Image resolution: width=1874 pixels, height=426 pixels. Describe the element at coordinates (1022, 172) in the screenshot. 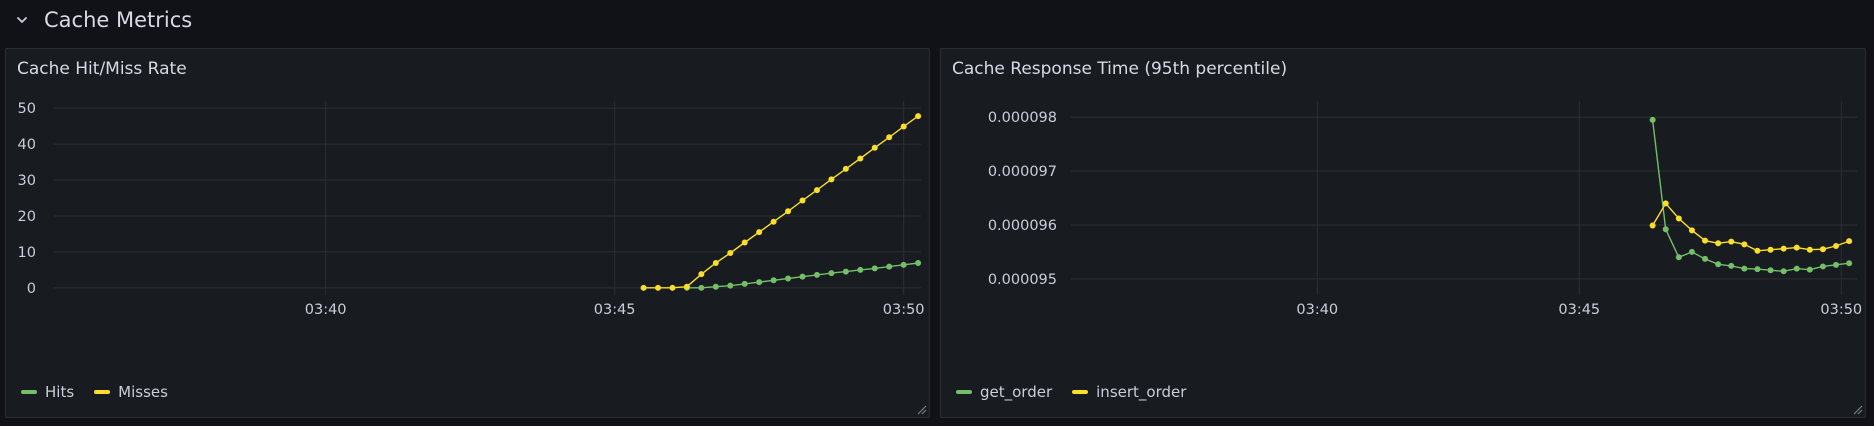

I see `y-tick-label: 0.000097` at that location.